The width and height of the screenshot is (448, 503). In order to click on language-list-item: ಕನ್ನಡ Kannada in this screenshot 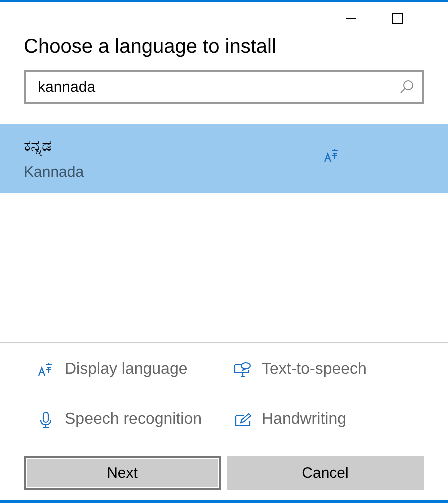, I will do `click(224, 158)`.